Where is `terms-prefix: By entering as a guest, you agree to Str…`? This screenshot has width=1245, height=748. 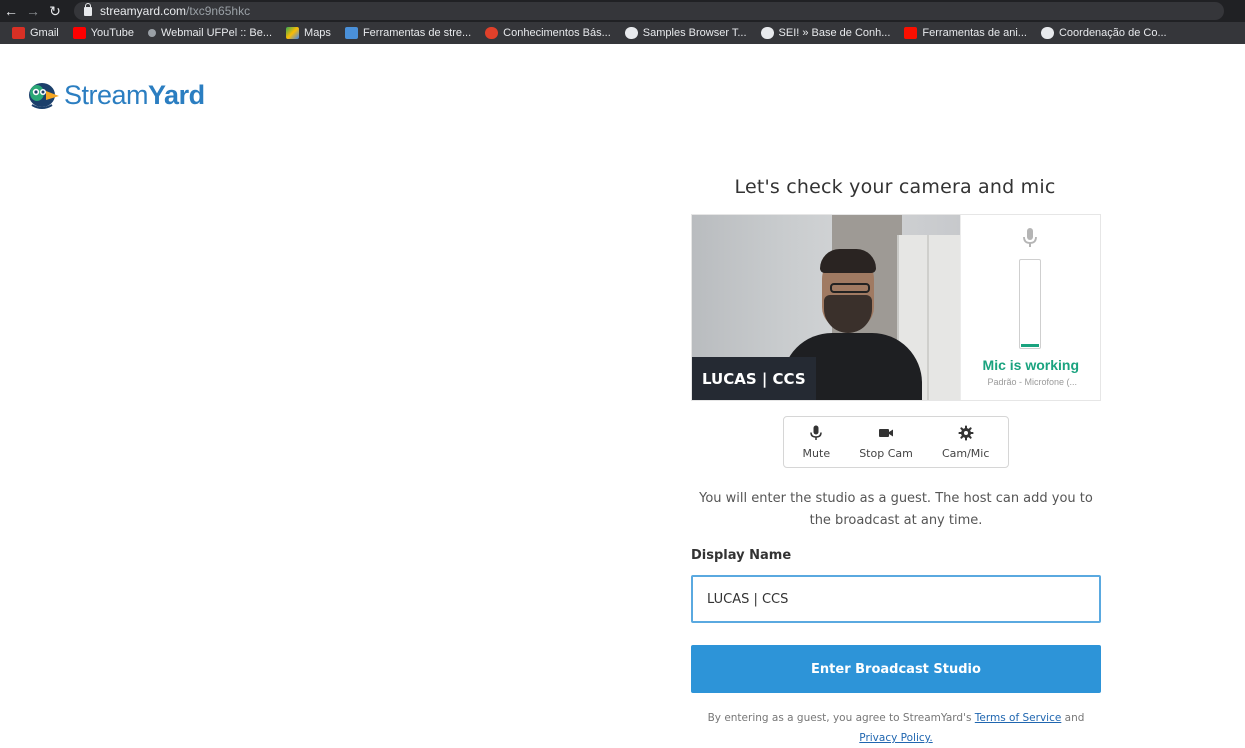
terms-prefix: By entering as a guest, you agree to Str… is located at coordinates (841, 718).